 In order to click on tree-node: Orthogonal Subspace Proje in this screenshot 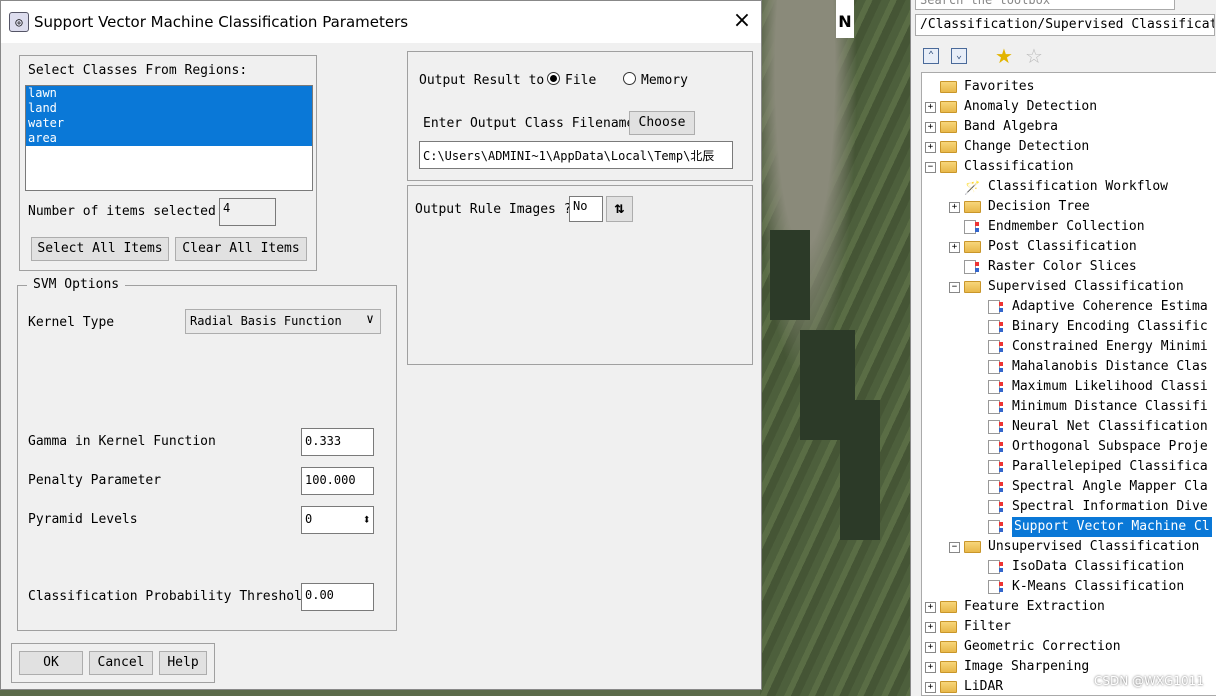, I will do `click(1069, 447)`.